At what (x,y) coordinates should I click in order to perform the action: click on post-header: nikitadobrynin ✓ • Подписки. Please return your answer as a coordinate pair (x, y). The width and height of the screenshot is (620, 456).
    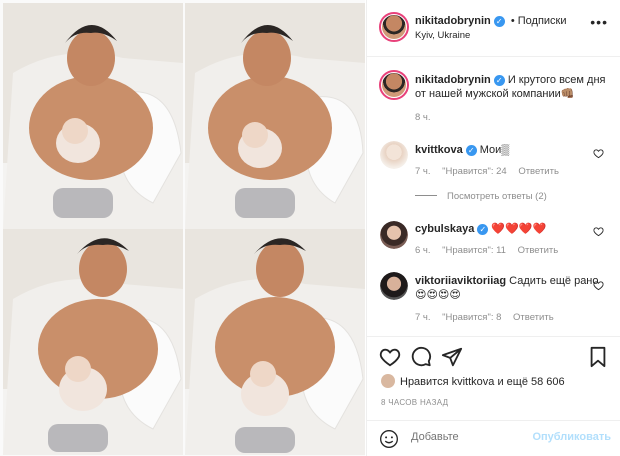
    Looking at the image, I should click on (491, 21).